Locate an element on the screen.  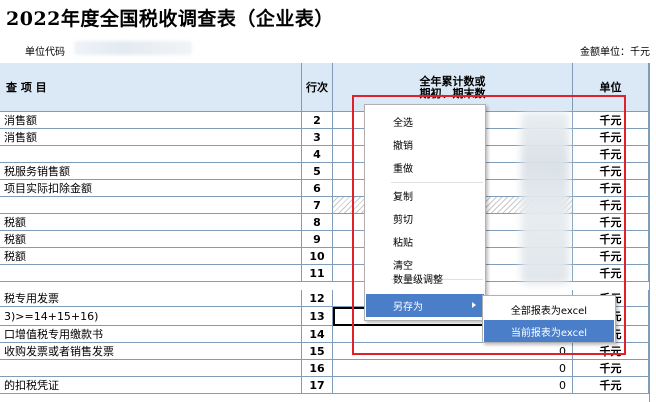
header-item: 查 项 目 is located at coordinates (151, 87).